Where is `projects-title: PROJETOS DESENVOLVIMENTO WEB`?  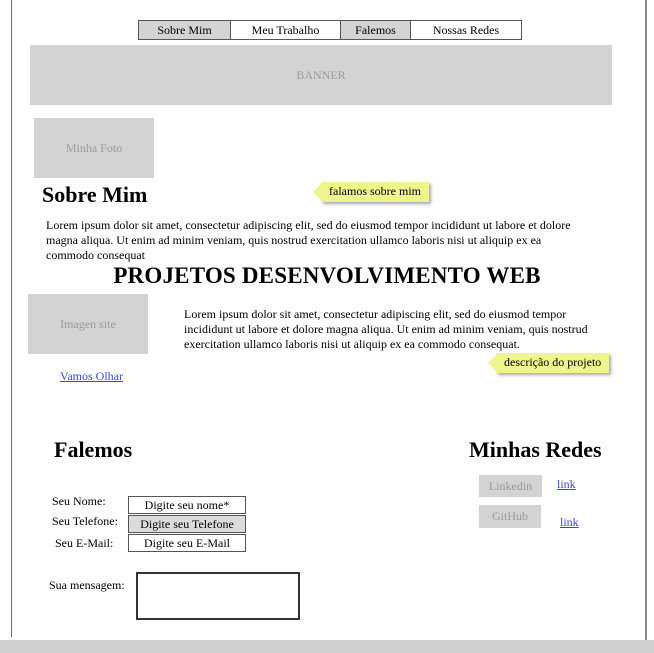 projects-title: PROJETOS DESENVOLVIMENTO WEB is located at coordinates (327, 275).